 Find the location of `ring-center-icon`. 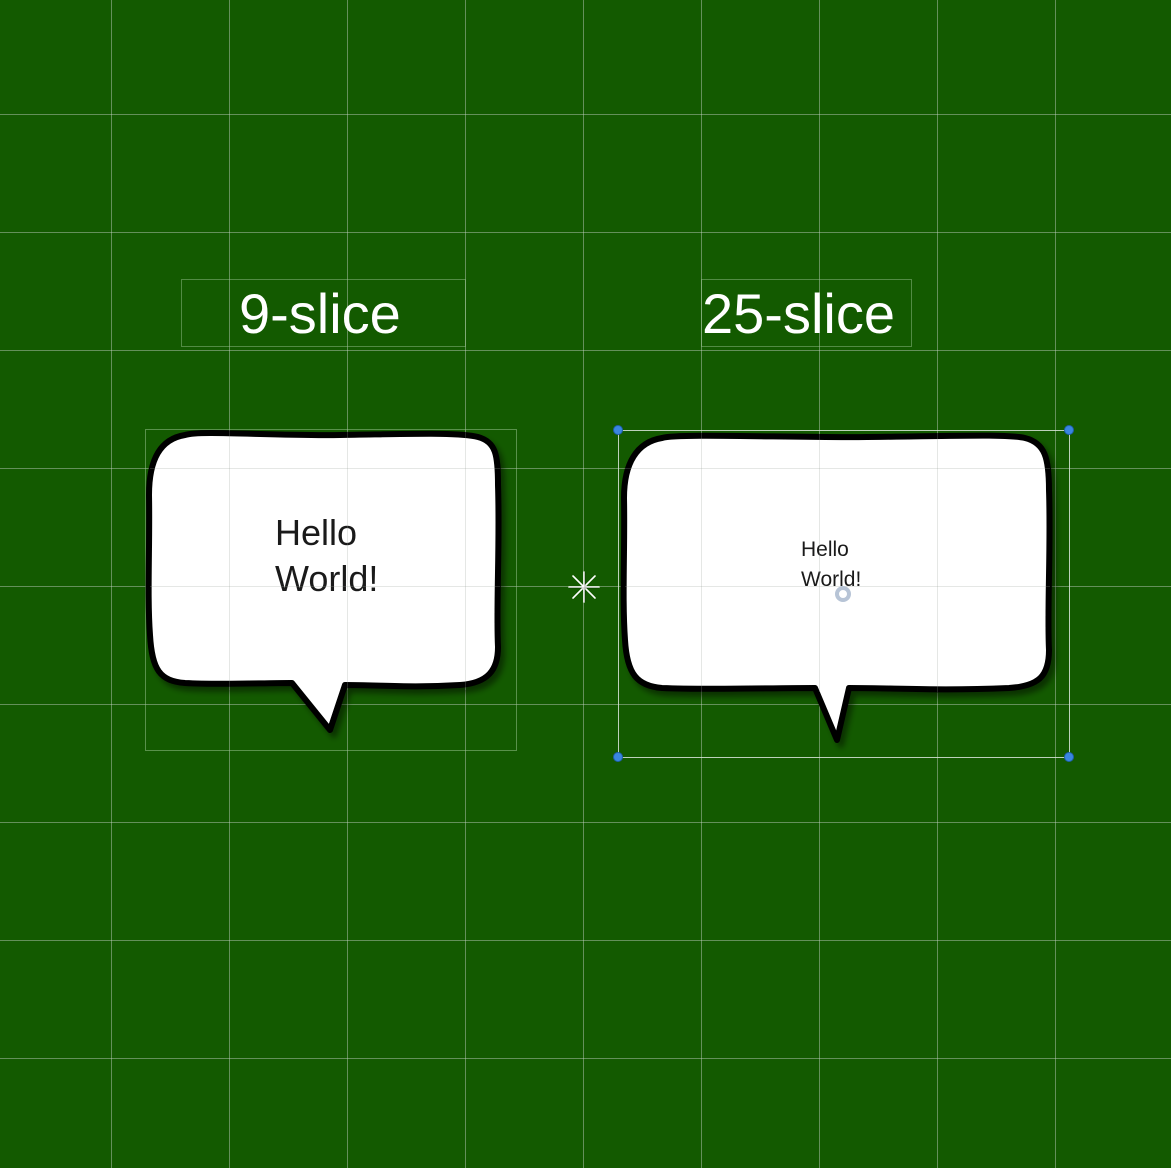

ring-center-icon is located at coordinates (843, 594).